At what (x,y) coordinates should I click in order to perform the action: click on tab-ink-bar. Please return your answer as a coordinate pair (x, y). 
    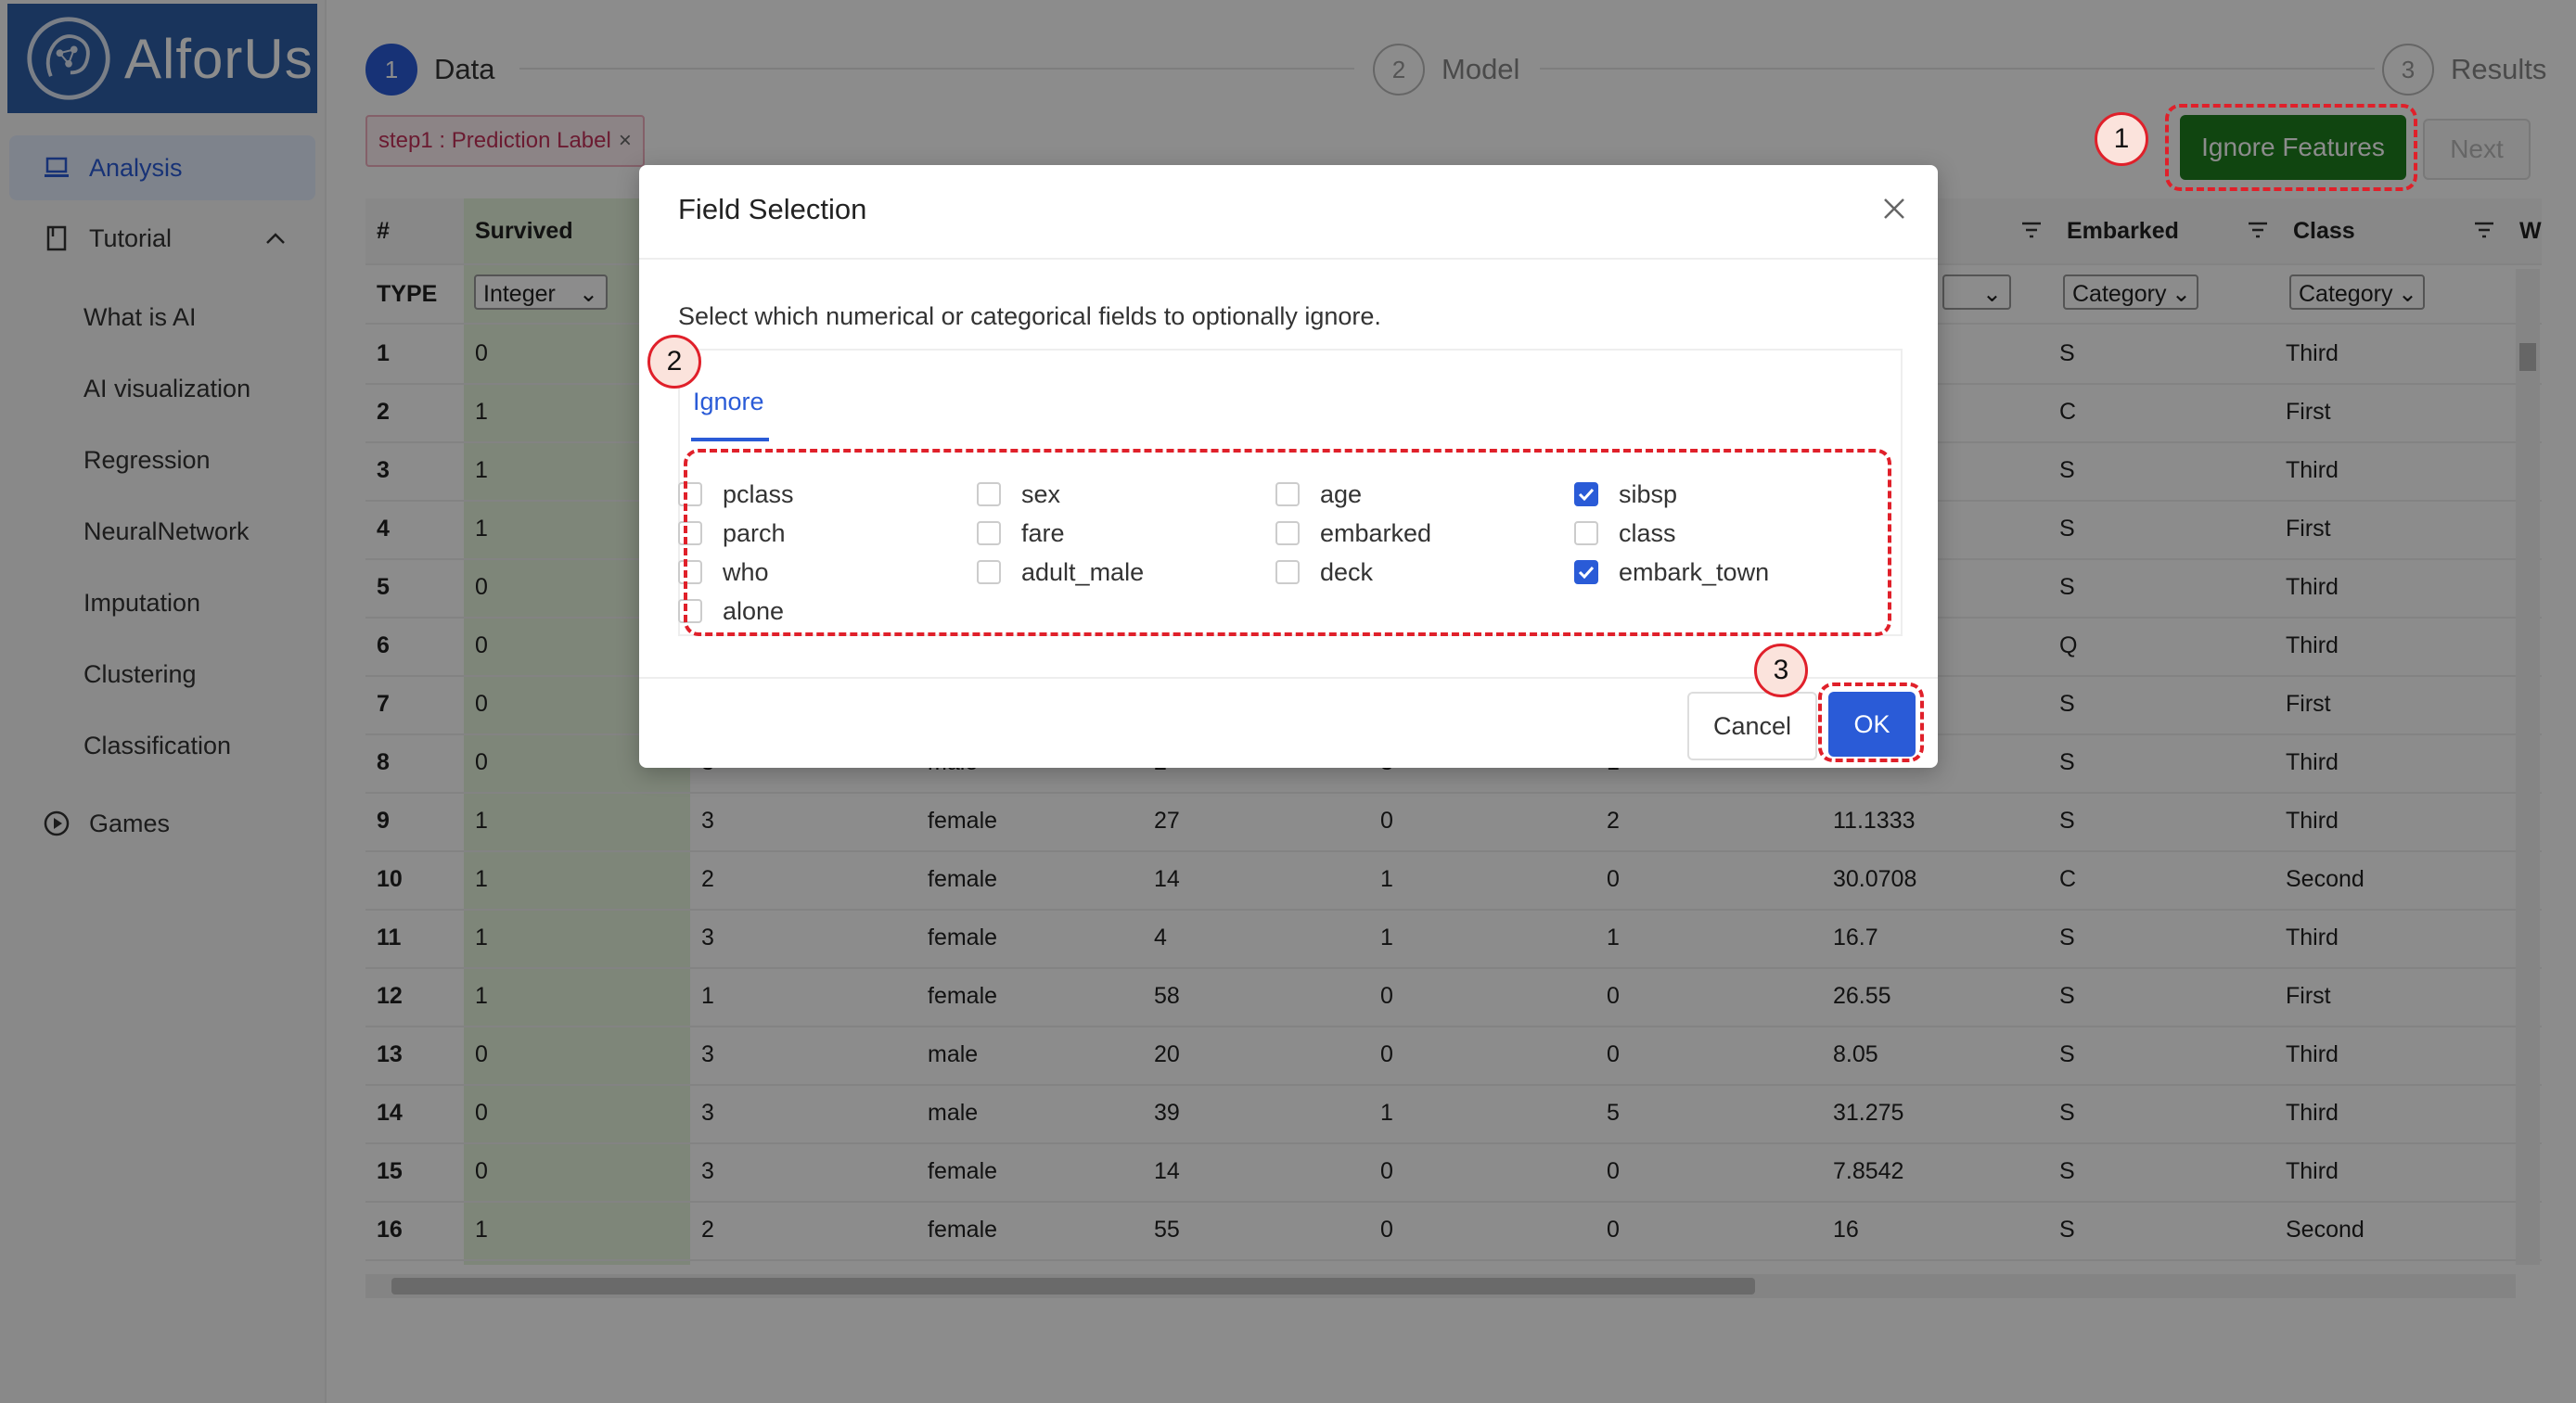
    Looking at the image, I should click on (730, 439).